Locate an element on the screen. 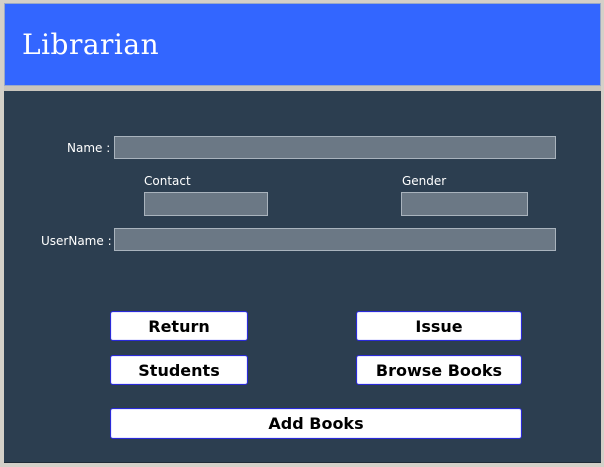 Image resolution: width=604 pixels, height=467 pixels. username-field is located at coordinates (335, 239).